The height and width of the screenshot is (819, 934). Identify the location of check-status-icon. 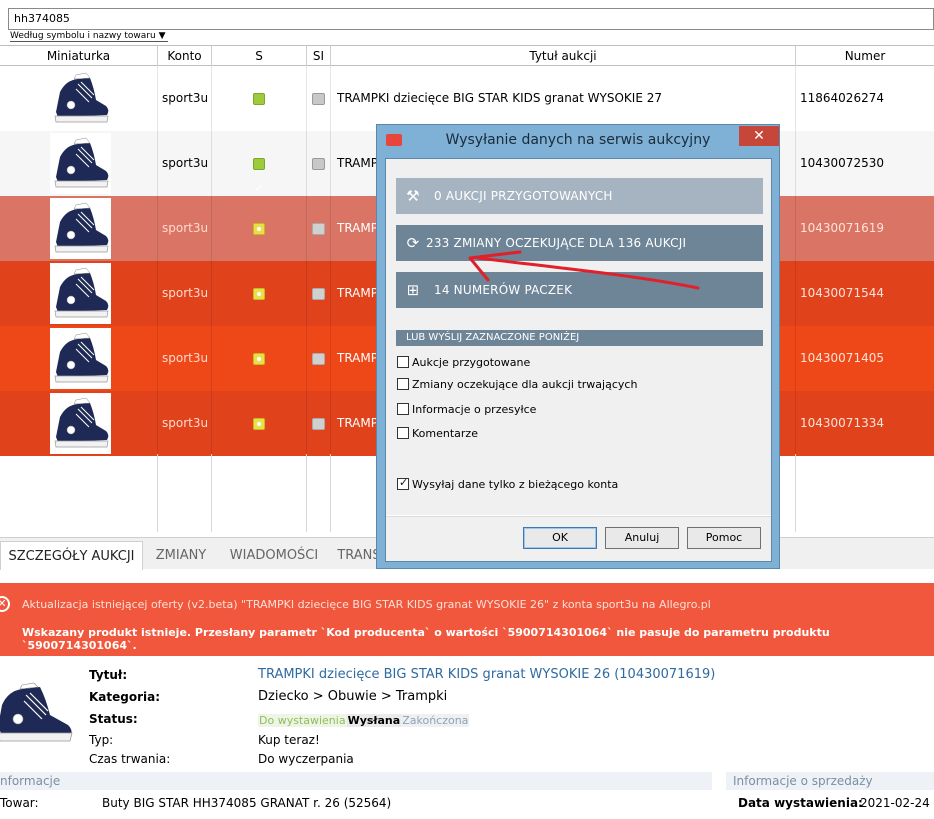
(259, 111).